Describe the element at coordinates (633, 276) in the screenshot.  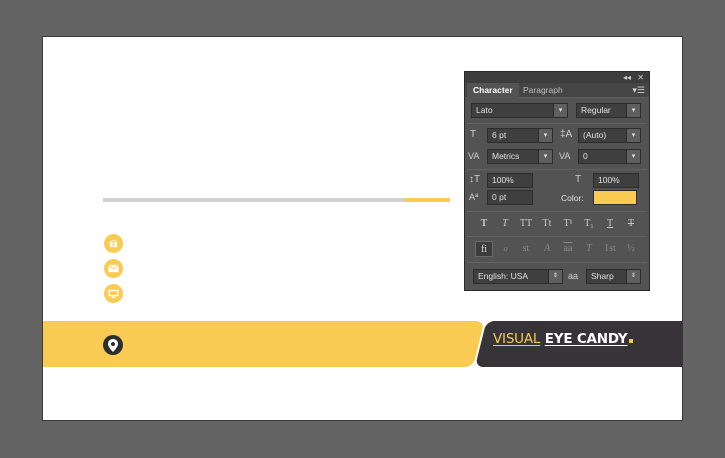
I see `antialias-dropdown: ⇕` at that location.